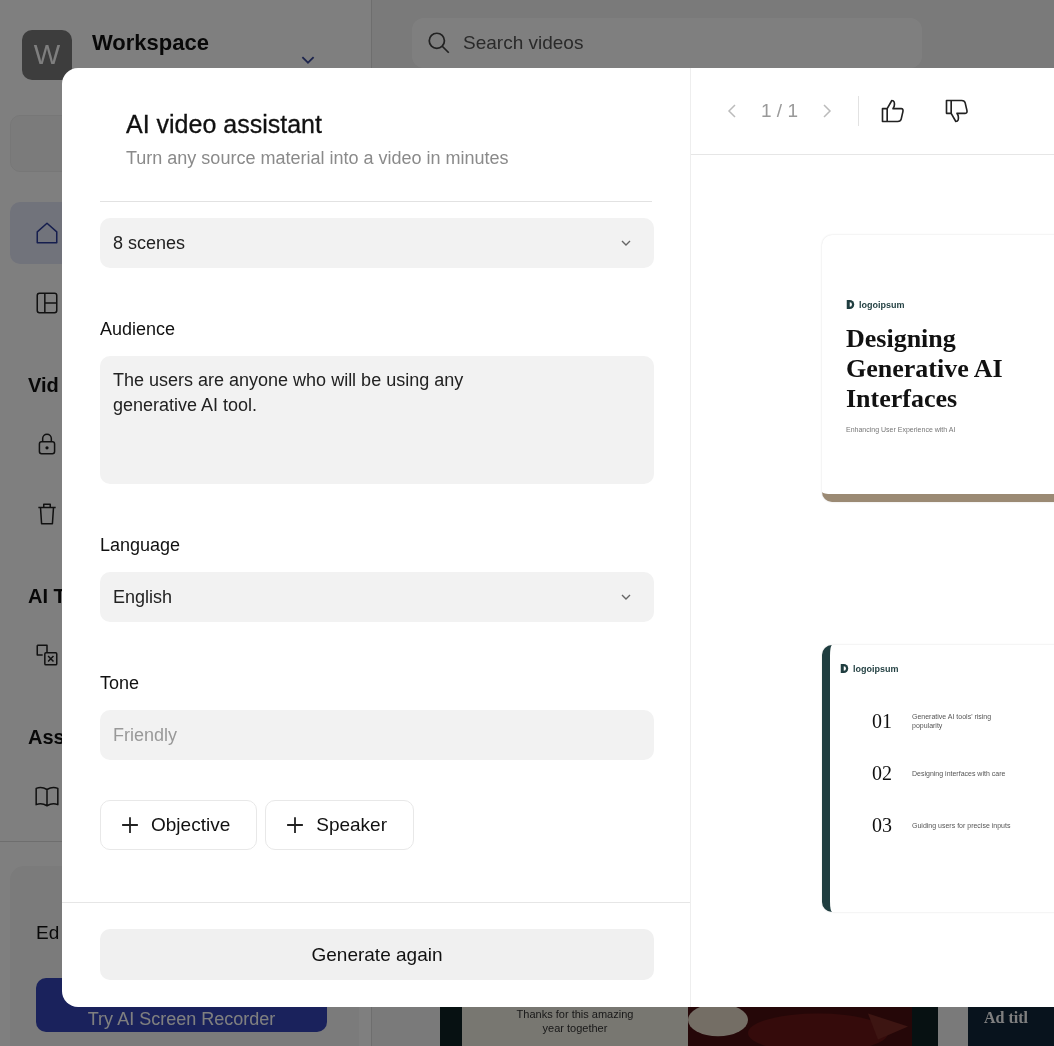 This screenshot has height=1046, width=1054. What do you see at coordinates (882, 773) in the screenshot?
I see `agenda-number: 02` at bounding box center [882, 773].